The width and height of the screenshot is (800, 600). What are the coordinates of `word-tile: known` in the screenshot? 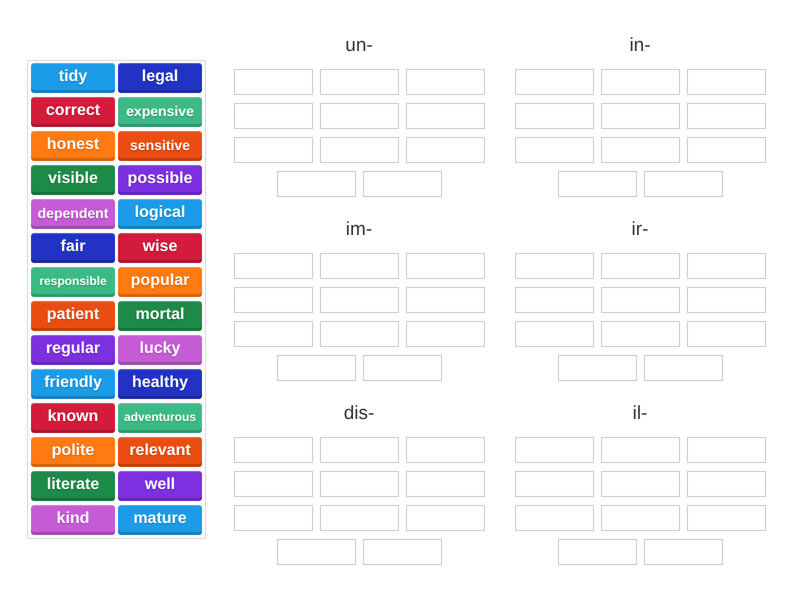 It's located at (73, 418).